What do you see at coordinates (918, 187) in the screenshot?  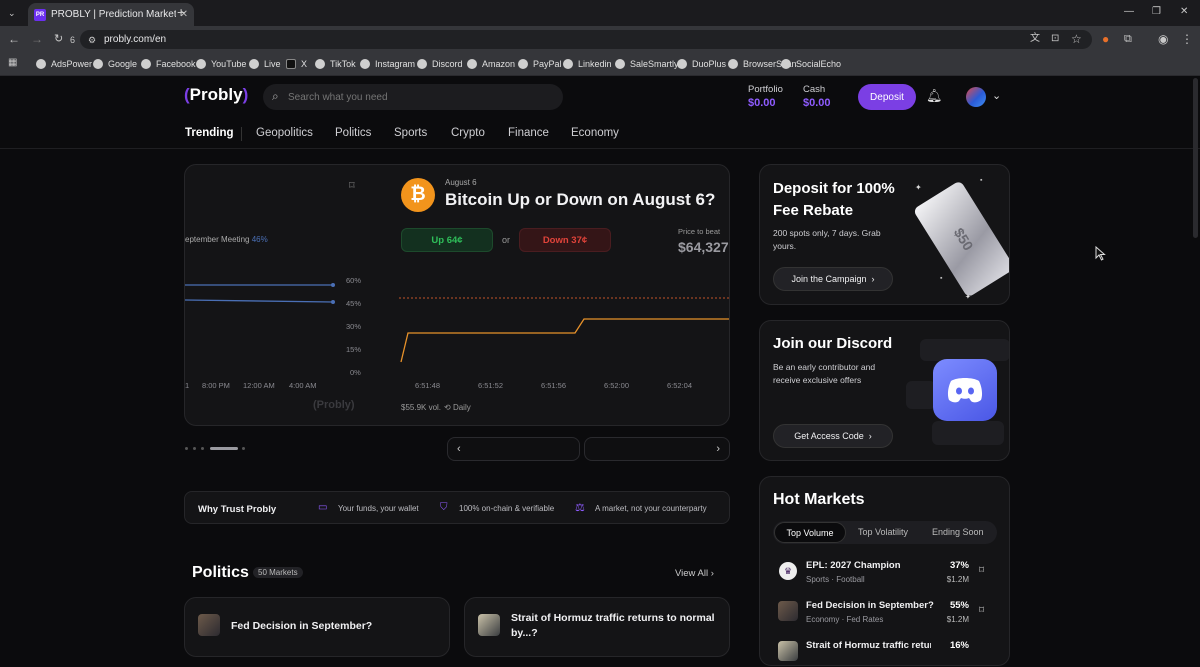 I see `confetti-icon: ✦` at bounding box center [918, 187].